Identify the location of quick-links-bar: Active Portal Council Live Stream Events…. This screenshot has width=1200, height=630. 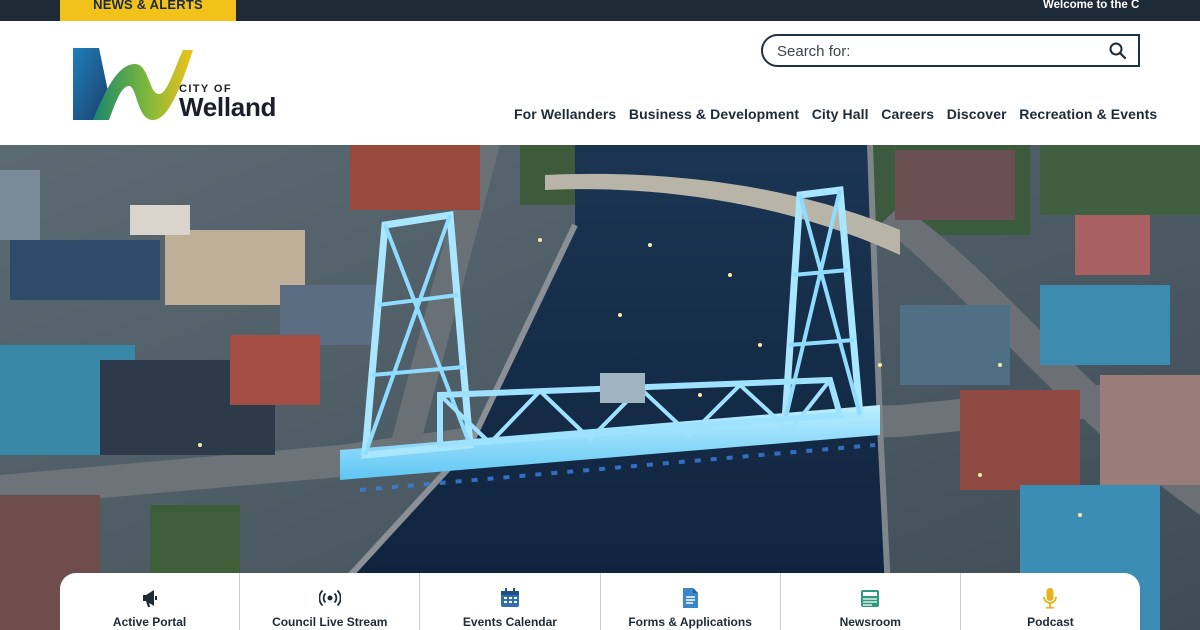
(600, 601).